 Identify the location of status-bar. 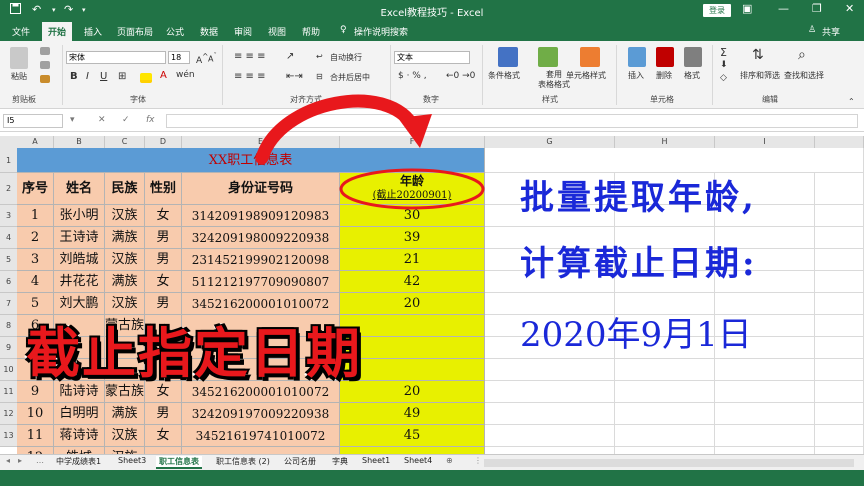
(432, 478).